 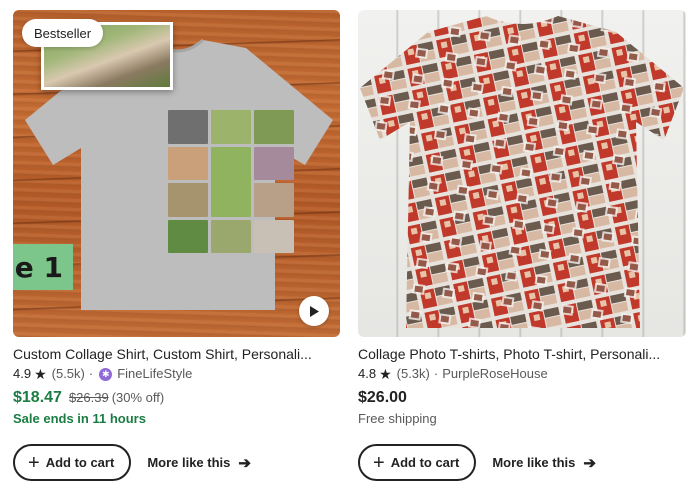 I want to click on shop-name: FineLifeStyle, so click(x=154, y=374).